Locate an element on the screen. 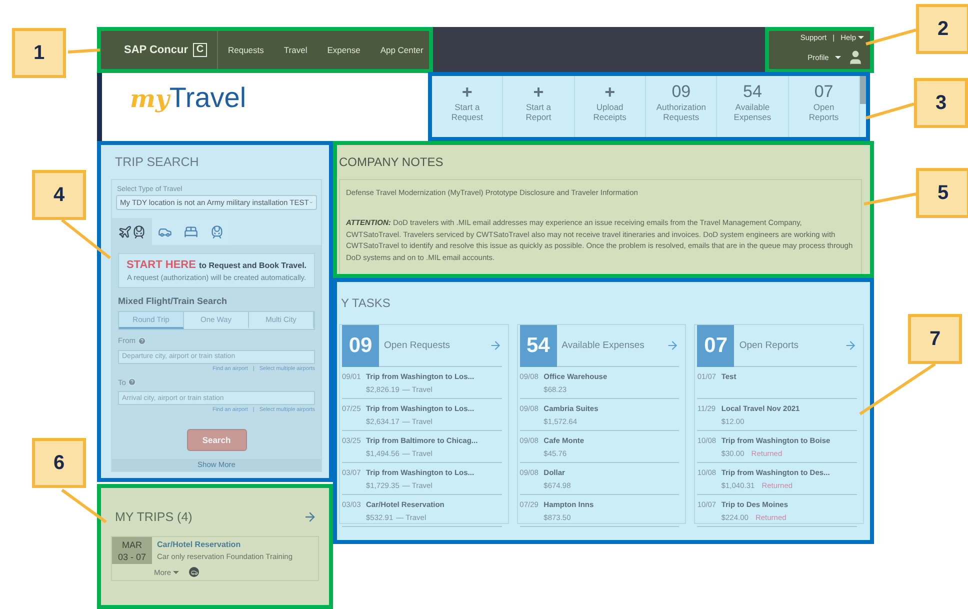  add-action-tile: + Start a Report is located at coordinates (539, 106).